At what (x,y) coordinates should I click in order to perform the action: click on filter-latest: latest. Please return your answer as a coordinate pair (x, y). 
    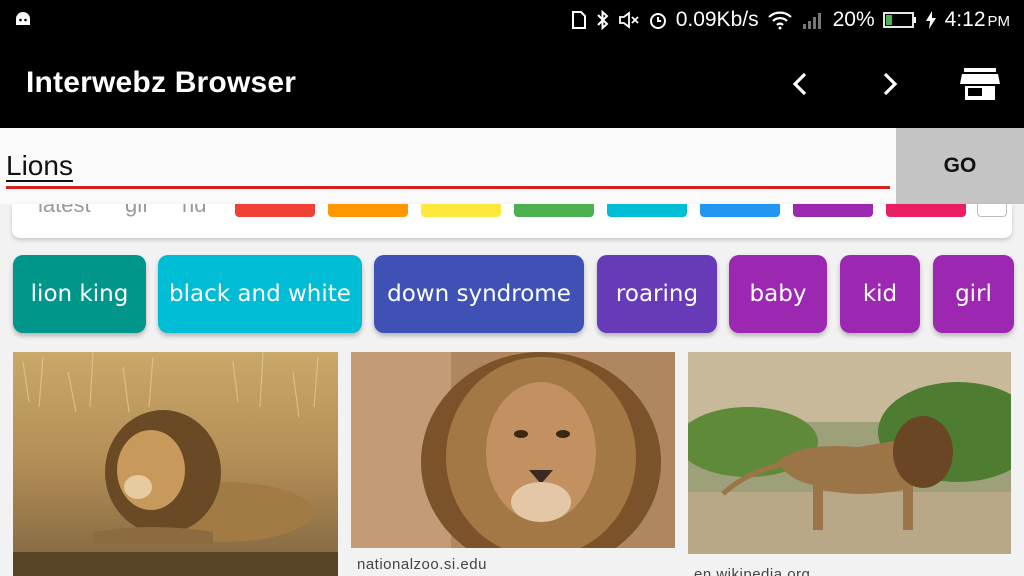
    Looking at the image, I should click on (64, 211).